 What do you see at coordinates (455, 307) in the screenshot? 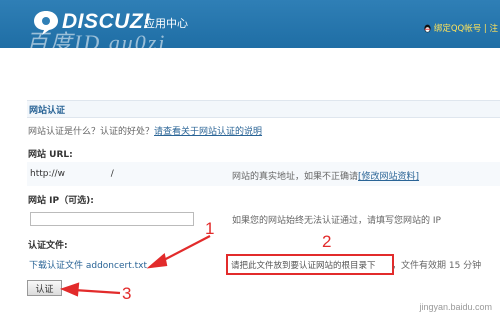
I see `site-watermark: jingyan.baidu.com` at bounding box center [455, 307].